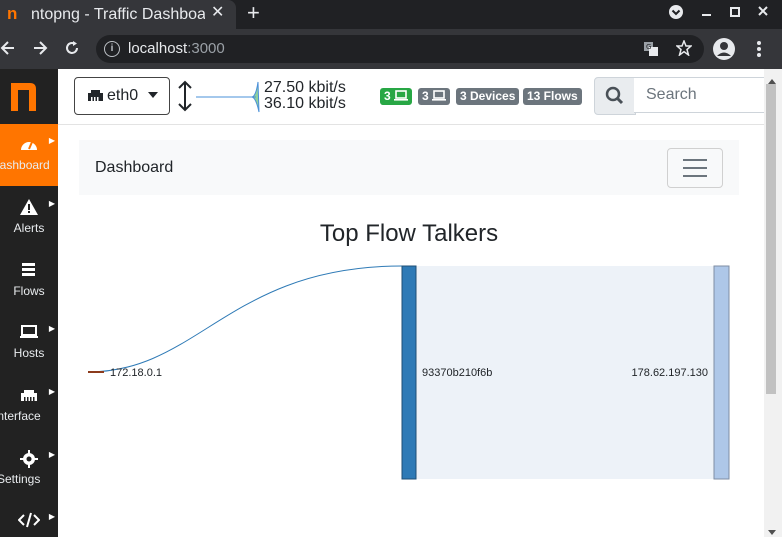  What do you see at coordinates (72, 50) in the screenshot?
I see `reload-icon` at bounding box center [72, 50].